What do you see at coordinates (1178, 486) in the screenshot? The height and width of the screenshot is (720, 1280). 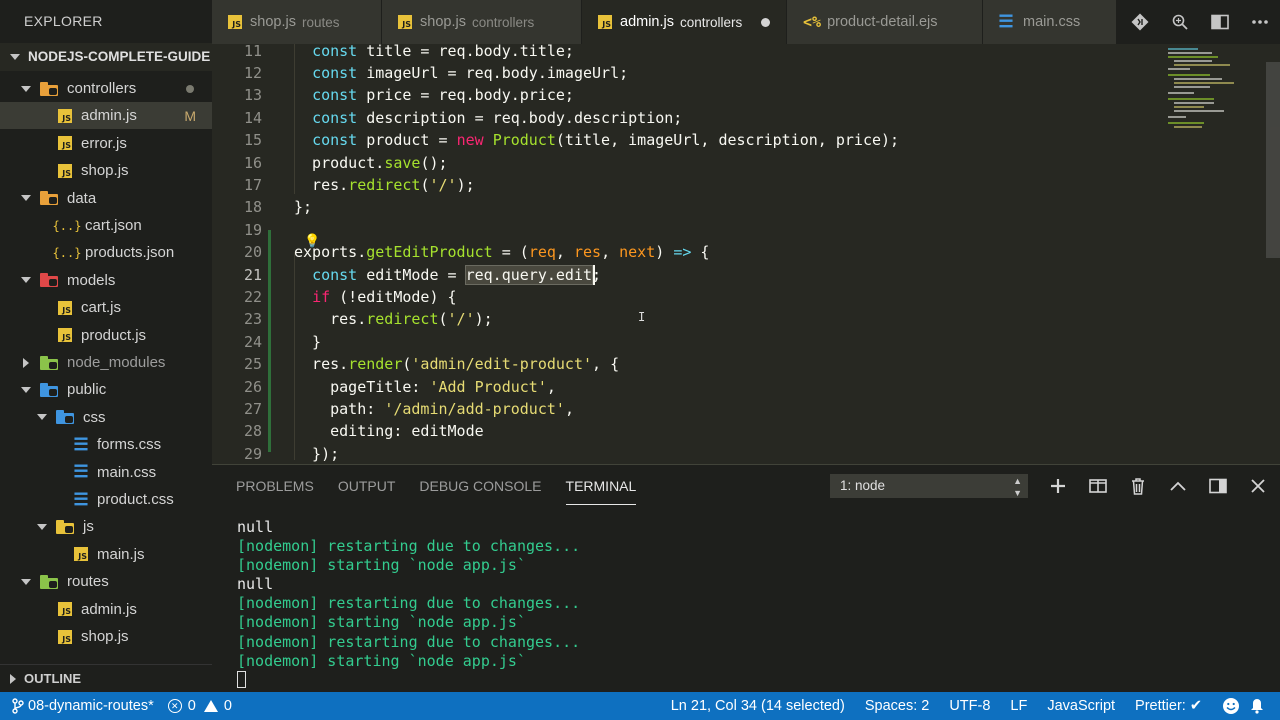 I see `maximize-panel-chevron-up-icon` at bounding box center [1178, 486].